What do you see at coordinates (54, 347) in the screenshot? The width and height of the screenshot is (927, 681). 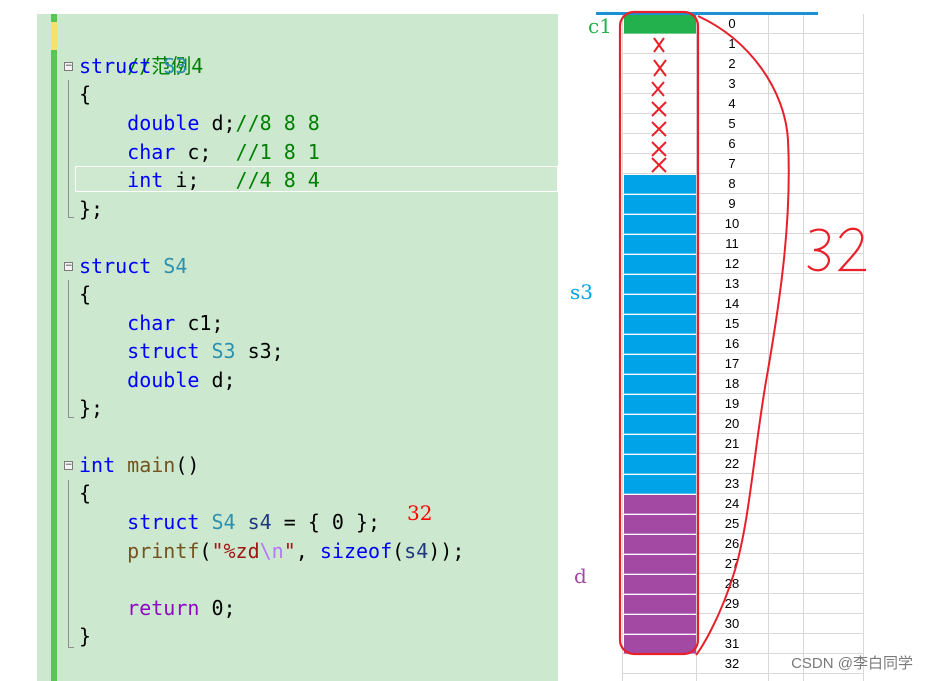 I see `change-indicator-bar` at bounding box center [54, 347].